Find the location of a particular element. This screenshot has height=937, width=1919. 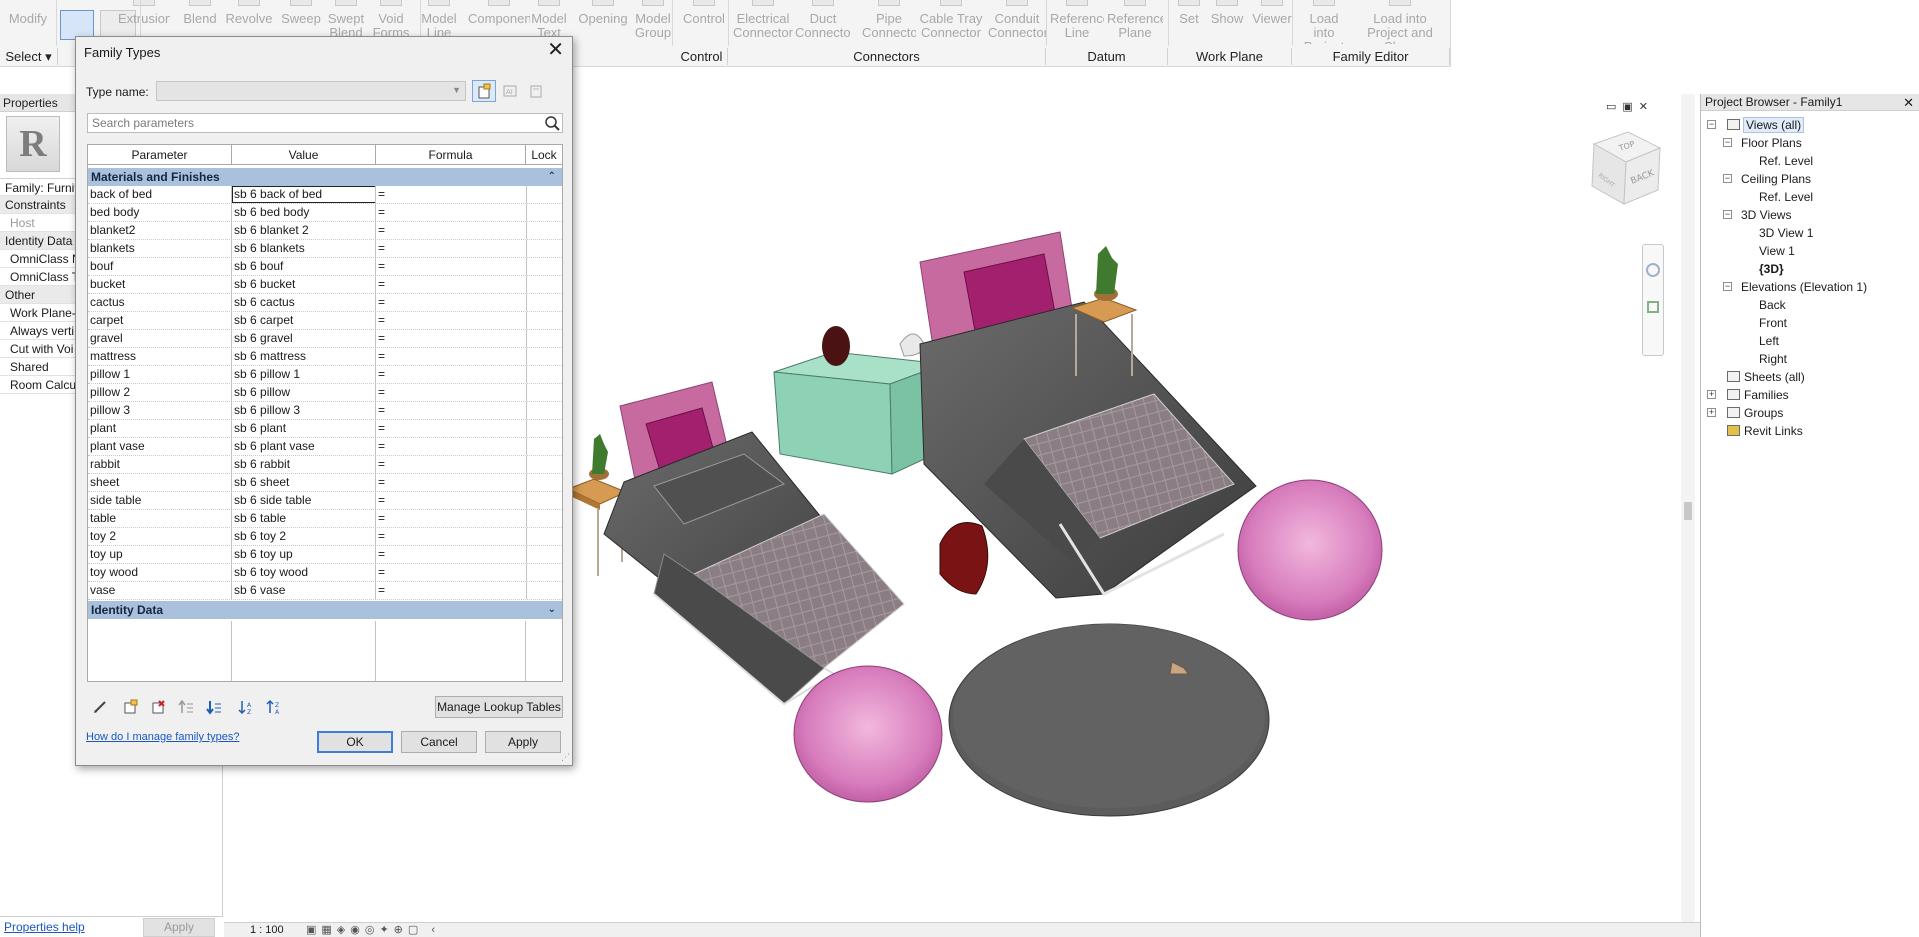

parameter-row: blankets sb 6 blankets = is located at coordinates (325, 249).